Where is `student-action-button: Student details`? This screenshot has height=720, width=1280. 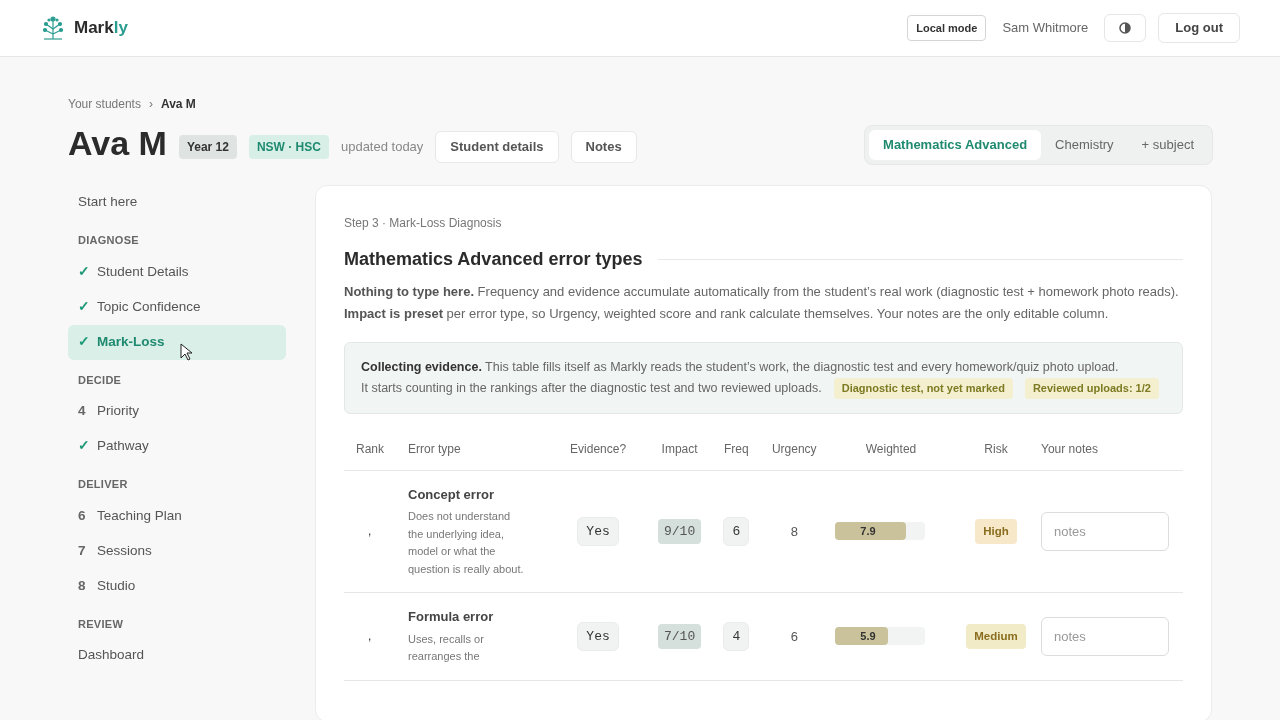 student-action-button: Student details is located at coordinates (497, 147).